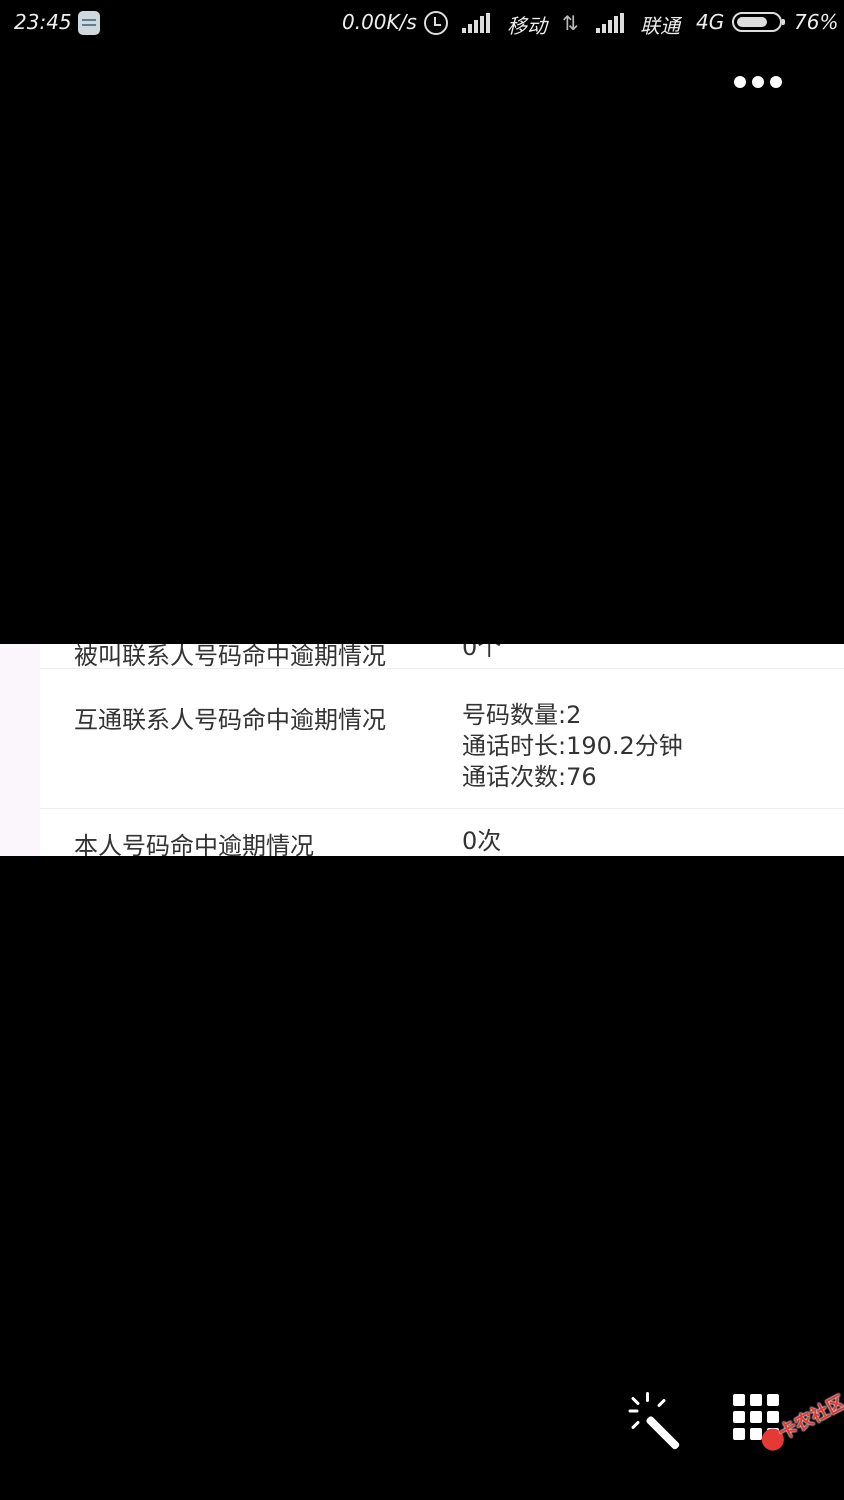  What do you see at coordinates (422, 24) in the screenshot?
I see `status-bar: 23:45 0.00K/s 移动 ⇅ 联通 4G 76%` at bounding box center [422, 24].